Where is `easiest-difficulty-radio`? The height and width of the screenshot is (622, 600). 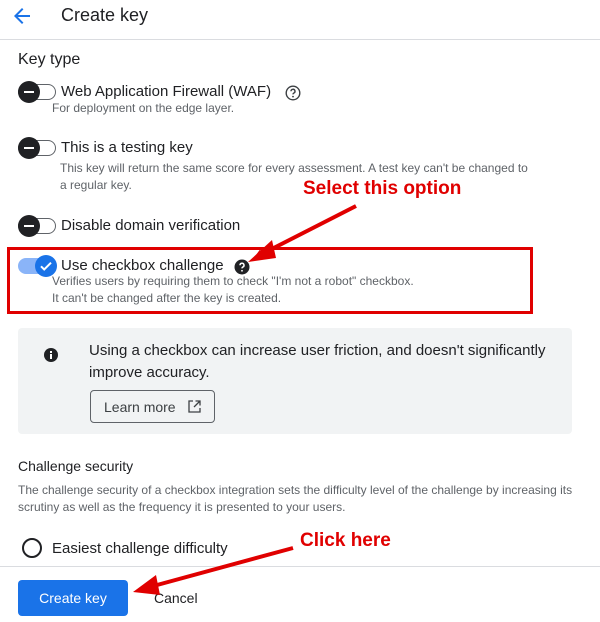 easiest-difficulty-radio is located at coordinates (32, 548).